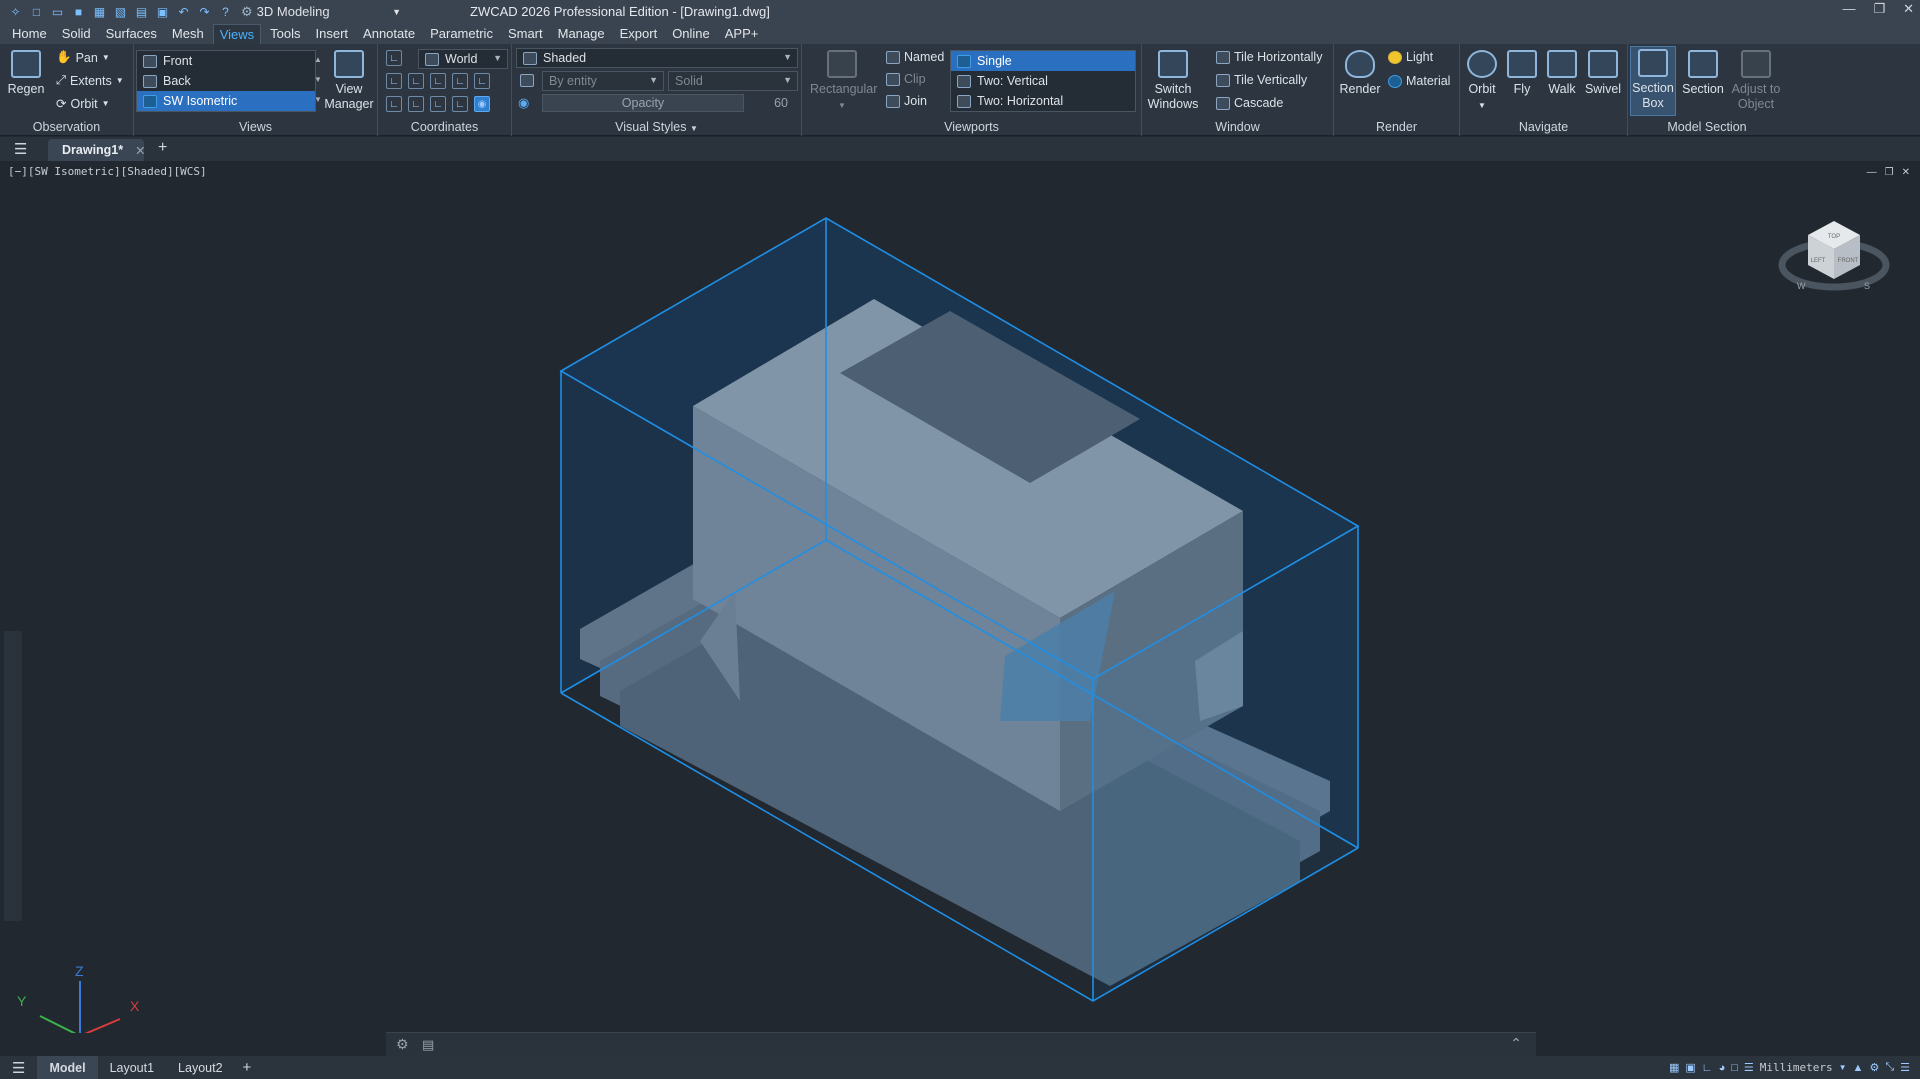 This screenshot has width=1920, height=1079. I want to click on menu-home: Home, so click(29, 33).